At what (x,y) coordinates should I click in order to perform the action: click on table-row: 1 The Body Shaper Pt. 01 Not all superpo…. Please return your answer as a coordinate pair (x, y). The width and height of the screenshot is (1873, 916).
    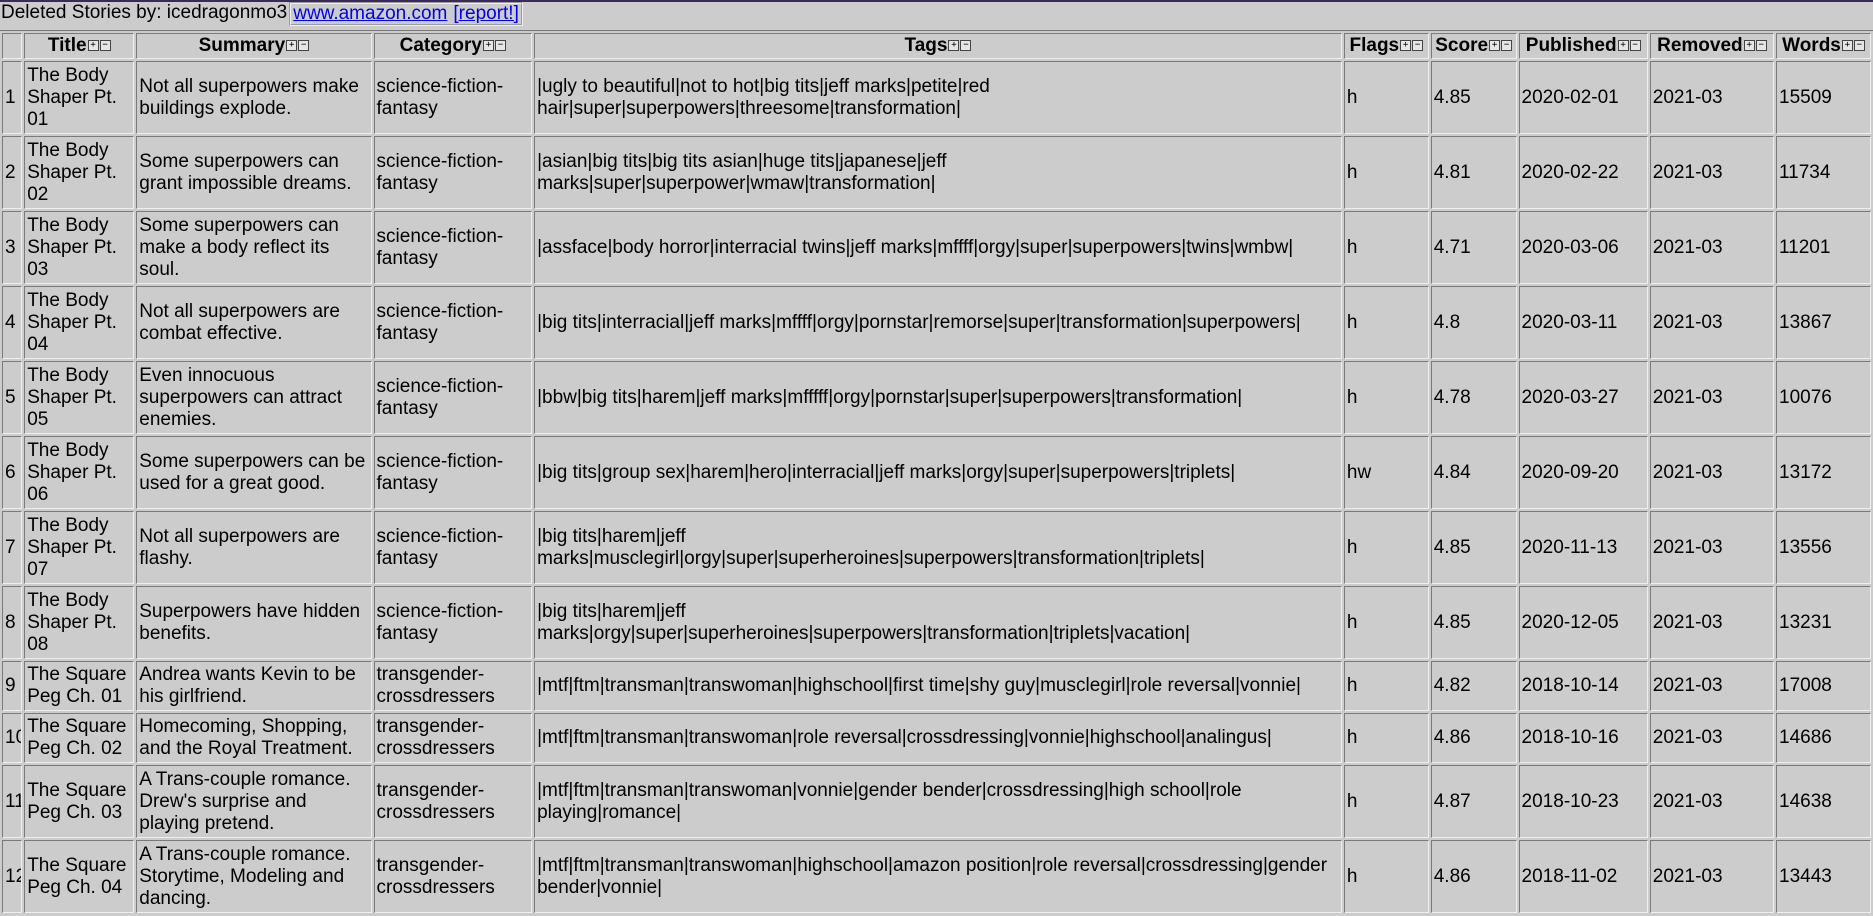
    Looking at the image, I should click on (936, 97).